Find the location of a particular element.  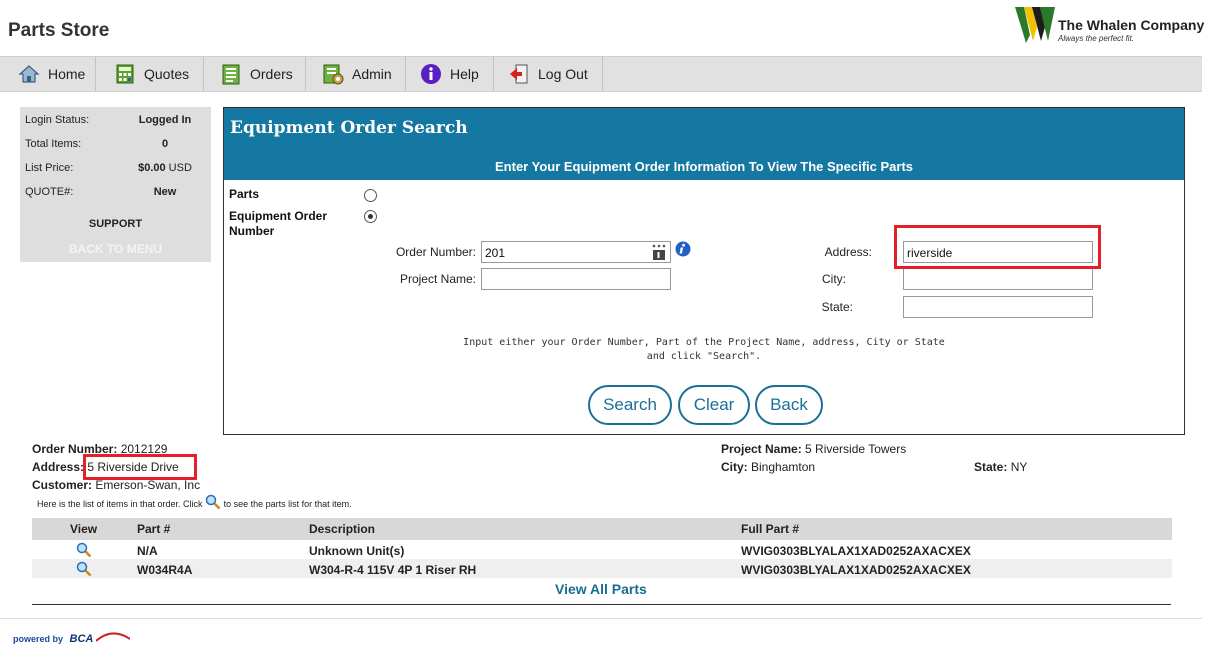

parts-option-label: Parts is located at coordinates (244, 194).